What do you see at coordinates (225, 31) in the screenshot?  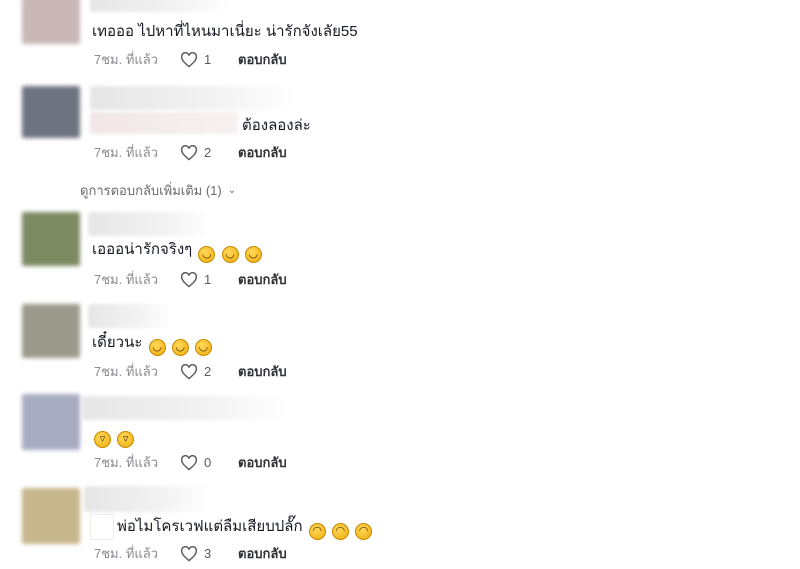 I see `comment-text: เทอออ ไปหาที่ไหนมาเนี่ยะ น่ารักจังเลัย55` at bounding box center [225, 31].